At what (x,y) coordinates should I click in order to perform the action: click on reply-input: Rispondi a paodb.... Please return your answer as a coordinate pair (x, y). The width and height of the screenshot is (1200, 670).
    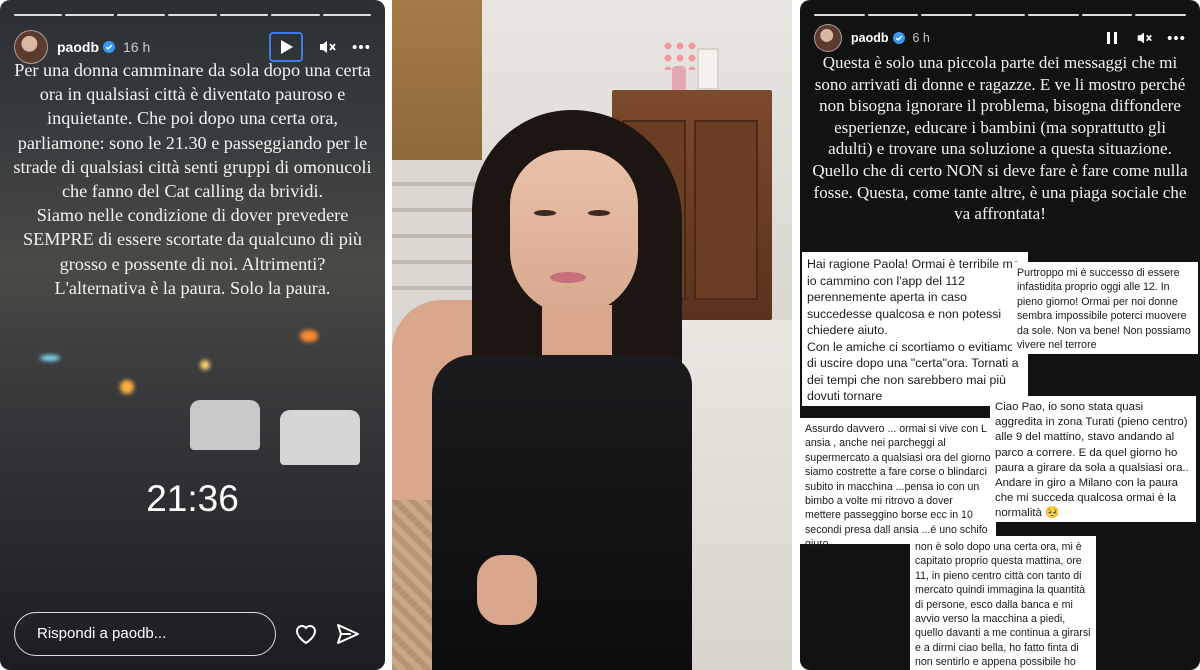
    Looking at the image, I should click on (145, 634).